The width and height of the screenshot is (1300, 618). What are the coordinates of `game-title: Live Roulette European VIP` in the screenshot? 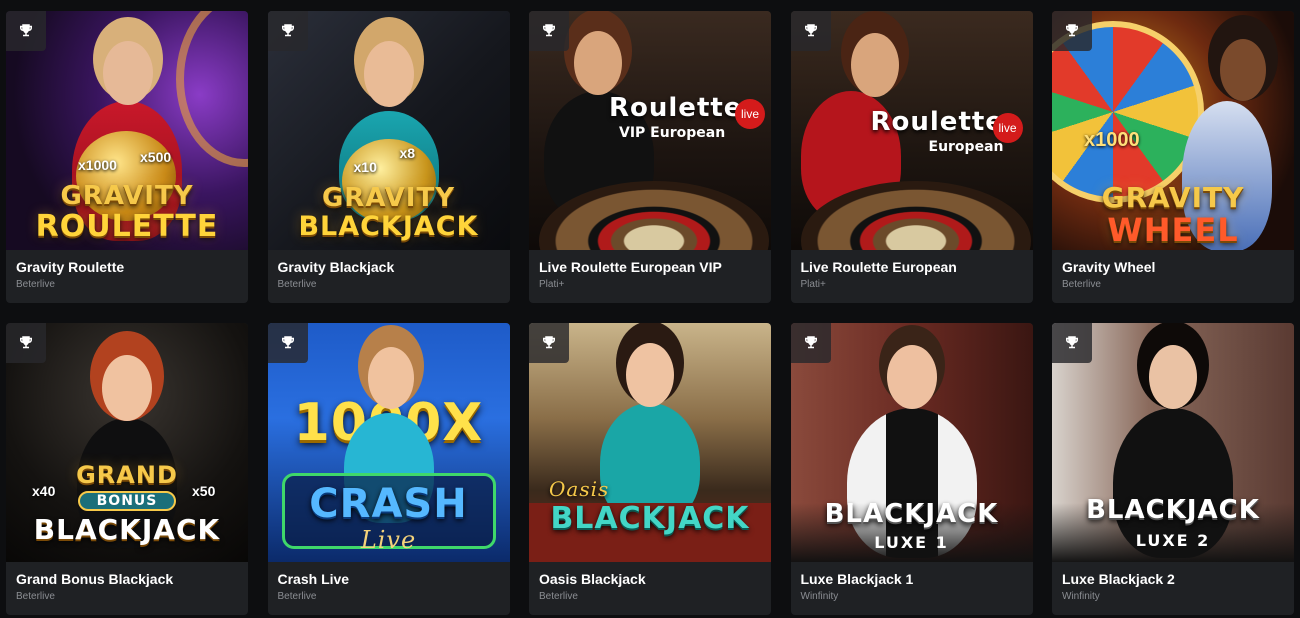 It's located at (650, 267).